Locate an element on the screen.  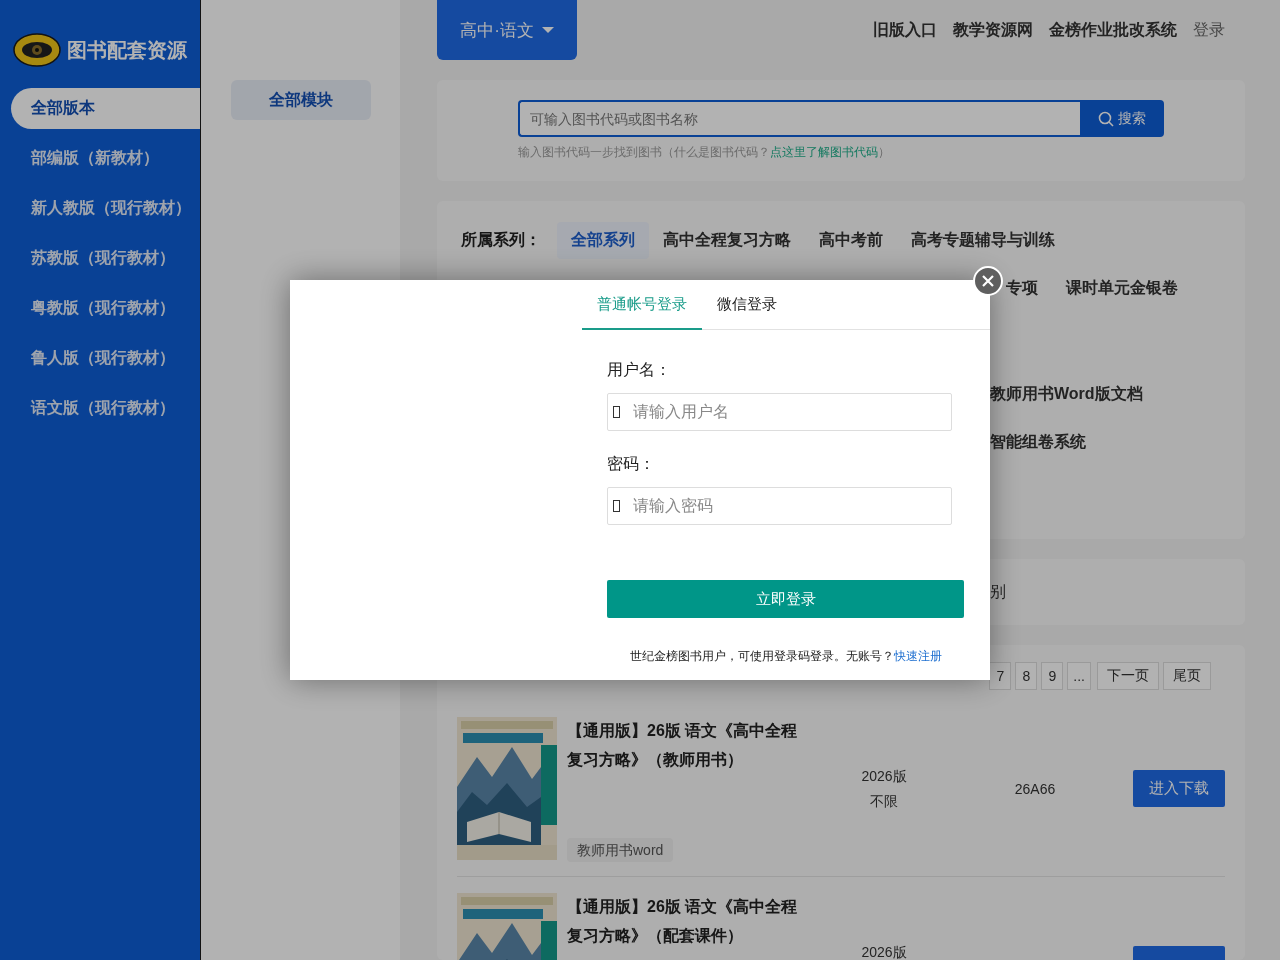
field-label: 用户名： is located at coordinates (639, 370).